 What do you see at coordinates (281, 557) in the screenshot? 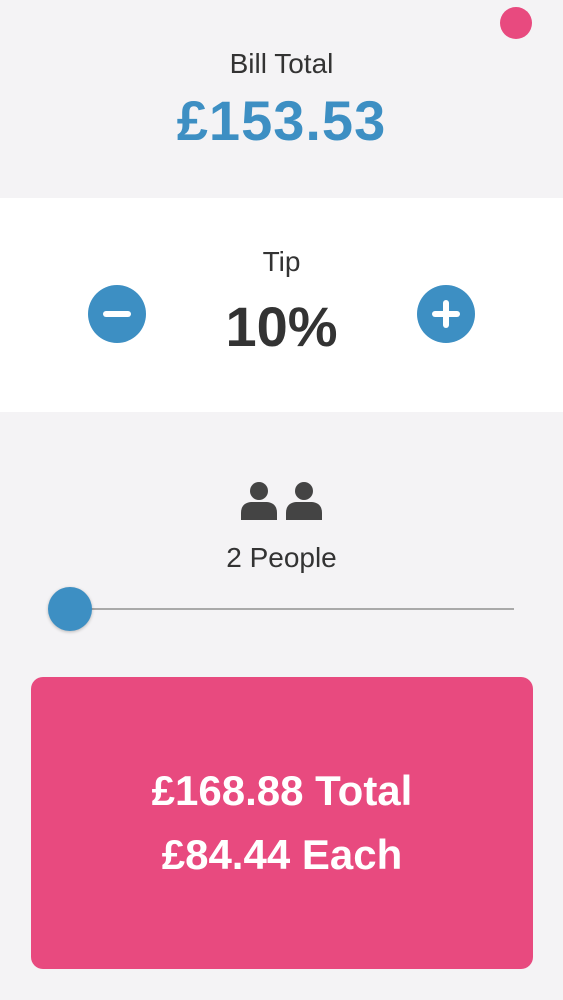
I see `people-count-label: 2 People` at bounding box center [281, 557].